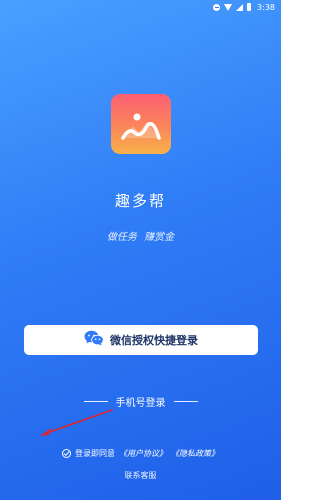 This screenshot has height=500, width=320. I want to click on agreement-prefix: 登录即同意, so click(95, 453).